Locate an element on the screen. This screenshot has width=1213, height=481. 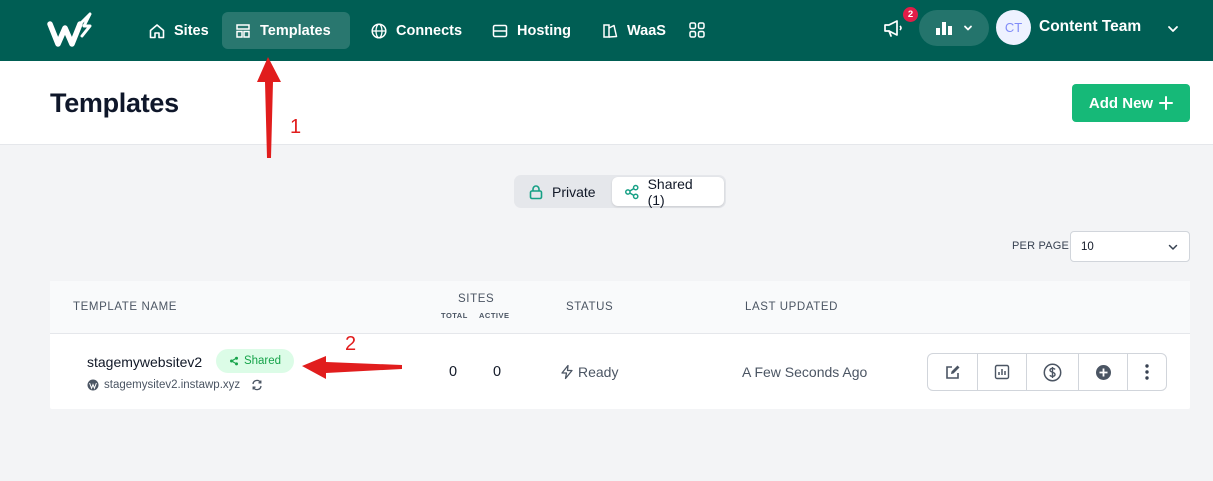
add-new-label: Add New is located at coordinates (1121, 103).